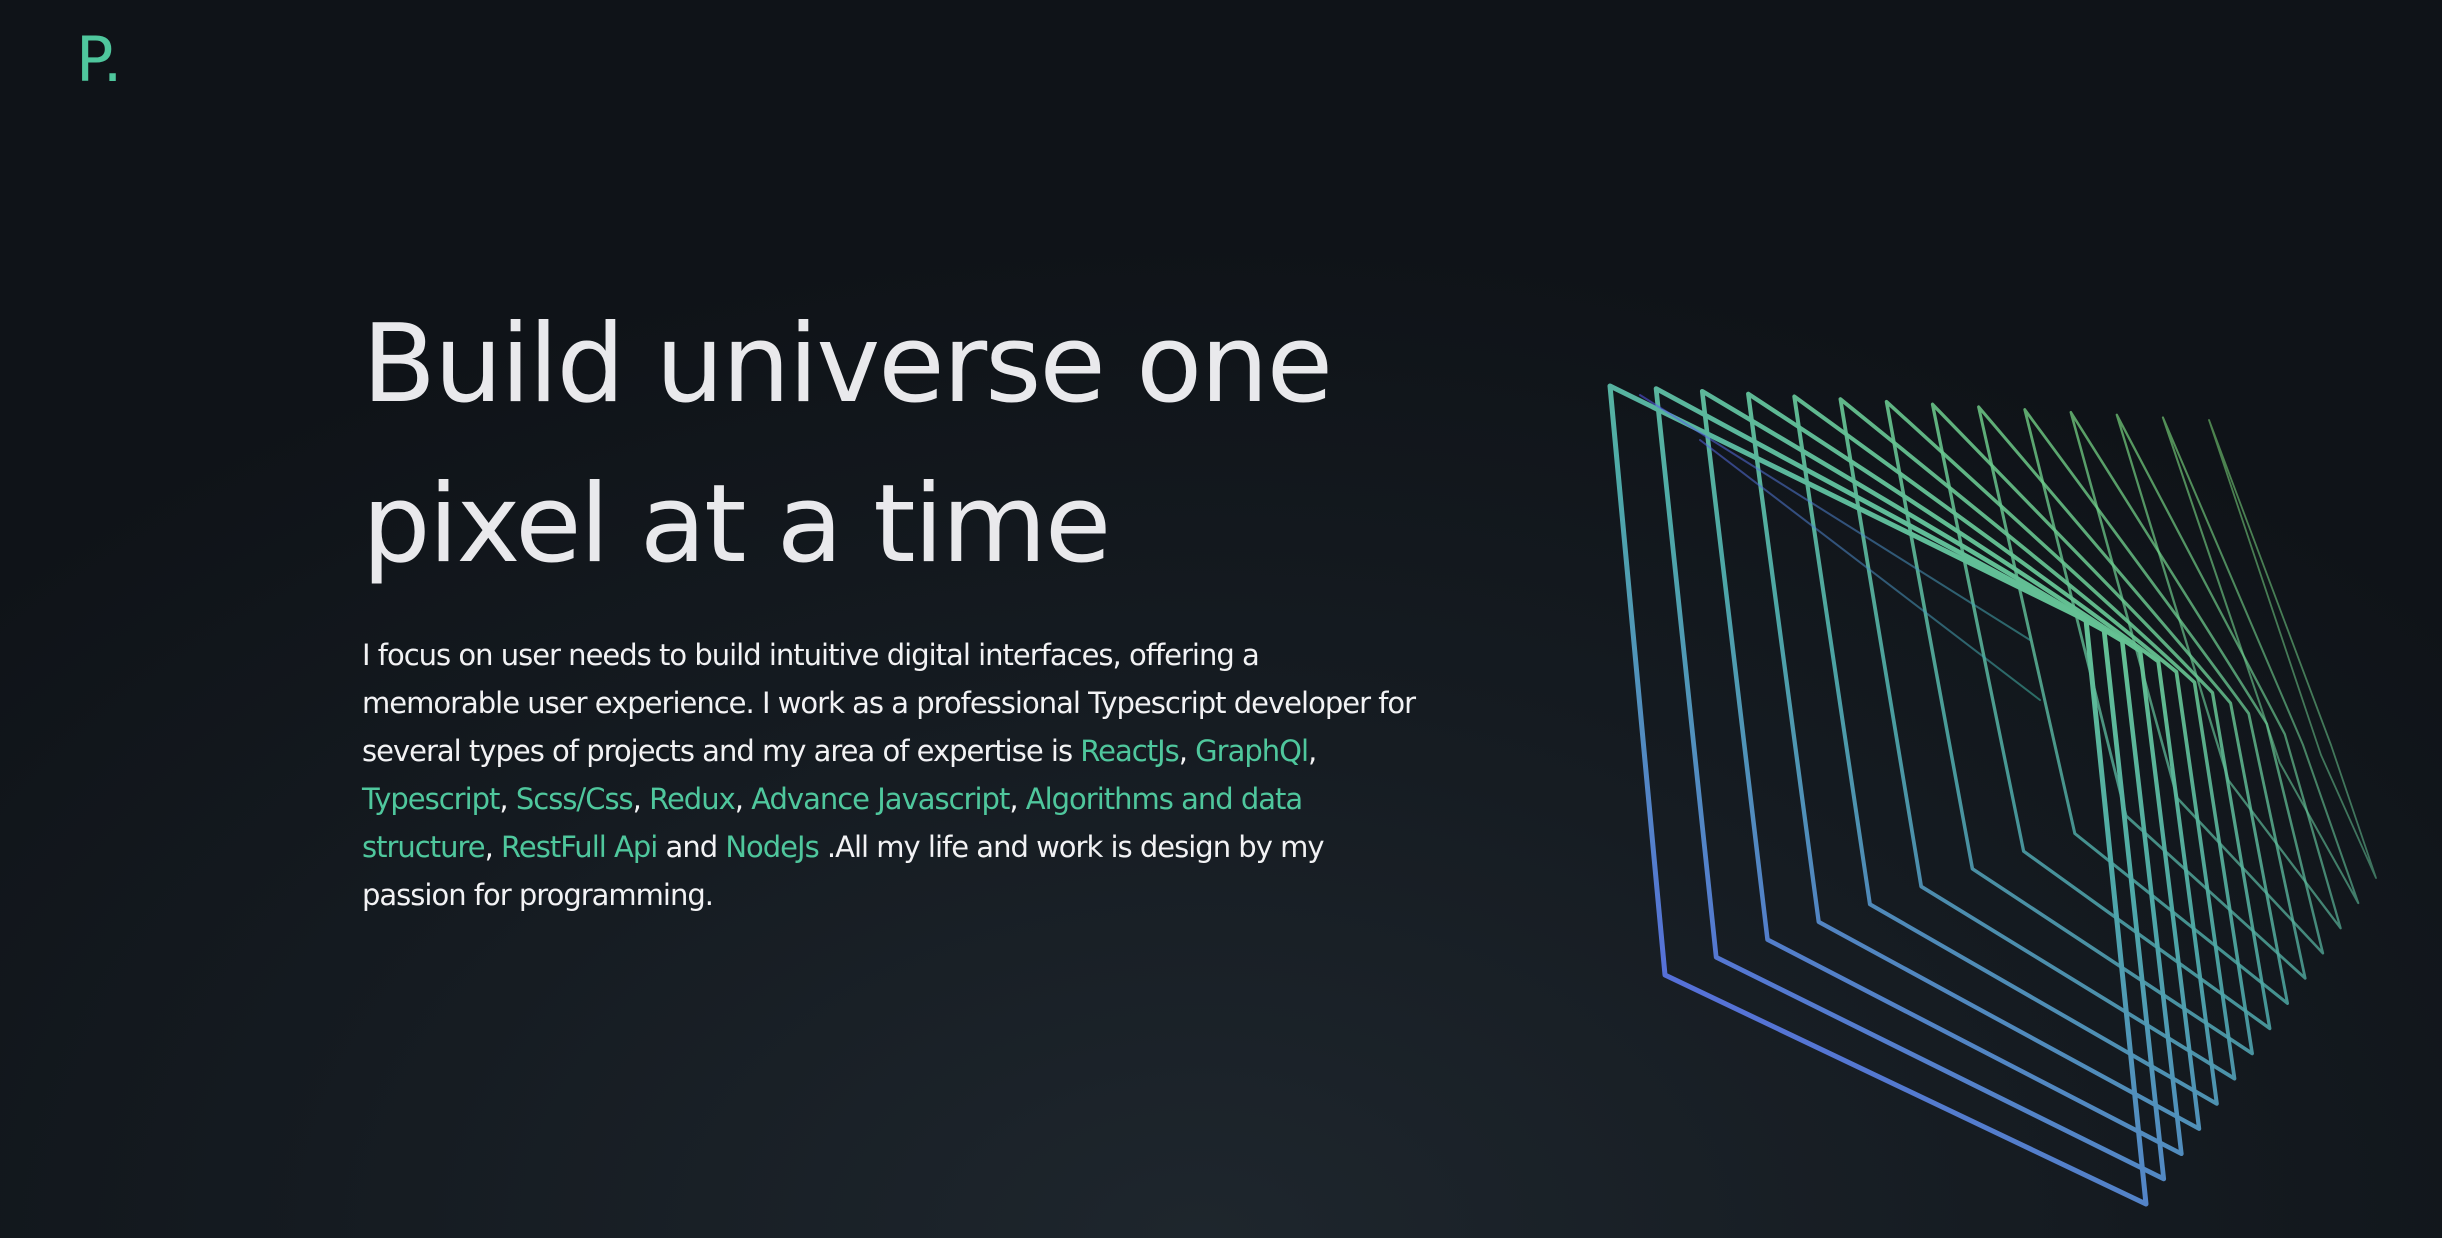 The width and height of the screenshot is (2442, 1238). Describe the element at coordinates (1252, 751) in the screenshot. I see `skill-graphql: GraphQl` at that location.